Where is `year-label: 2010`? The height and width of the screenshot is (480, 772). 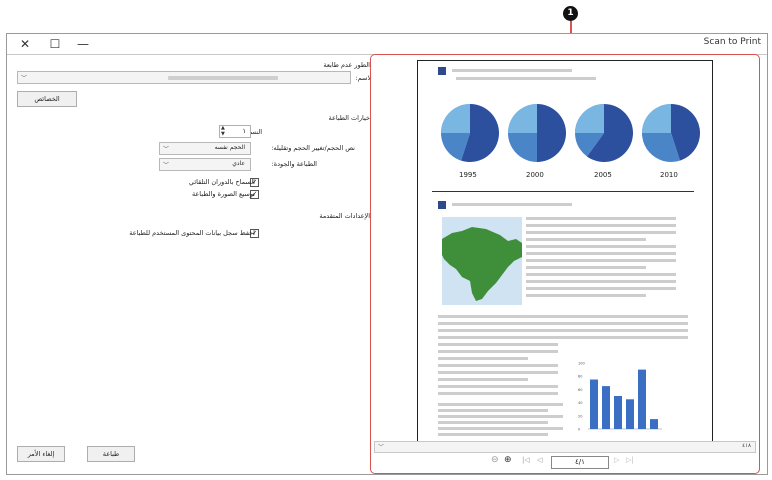 year-label: 2010 is located at coordinates (669, 175).